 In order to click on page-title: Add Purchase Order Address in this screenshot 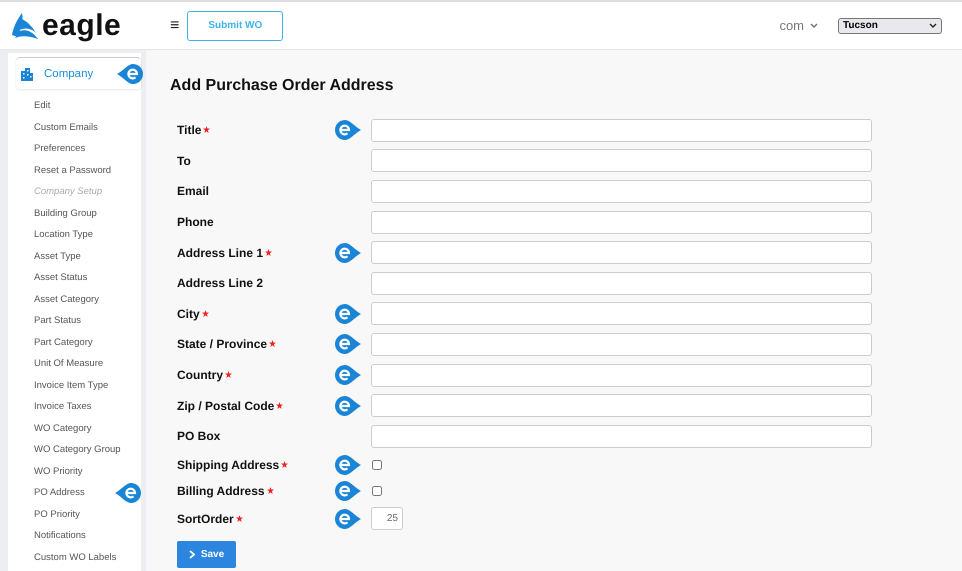, I will do `click(282, 86)`.